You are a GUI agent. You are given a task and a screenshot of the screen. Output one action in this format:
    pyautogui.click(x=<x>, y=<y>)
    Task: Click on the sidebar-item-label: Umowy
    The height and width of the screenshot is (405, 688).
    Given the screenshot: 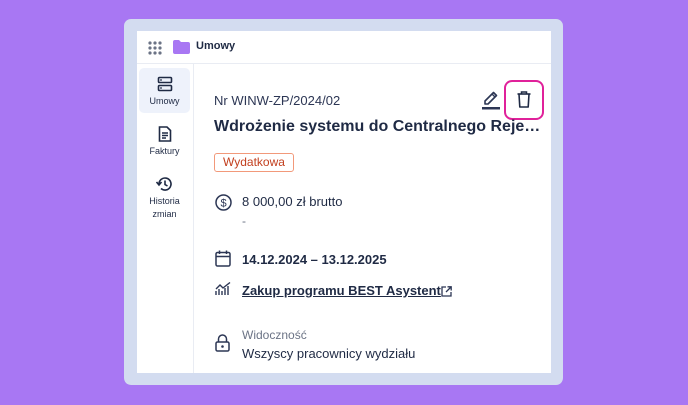 What is the action you would take?
    pyautogui.click(x=164, y=101)
    